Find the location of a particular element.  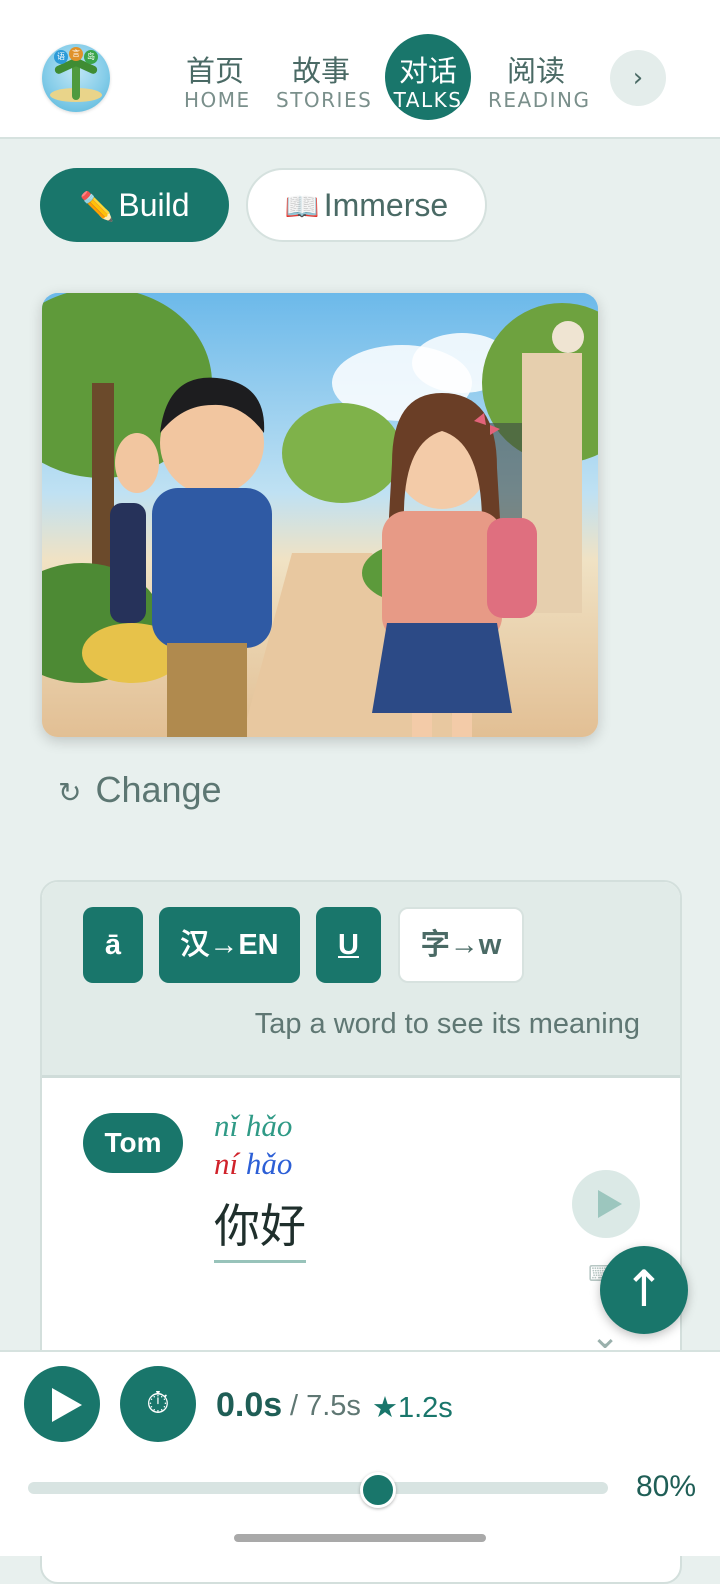

pencil-icon: ✏️ is located at coordinates (97, 206).